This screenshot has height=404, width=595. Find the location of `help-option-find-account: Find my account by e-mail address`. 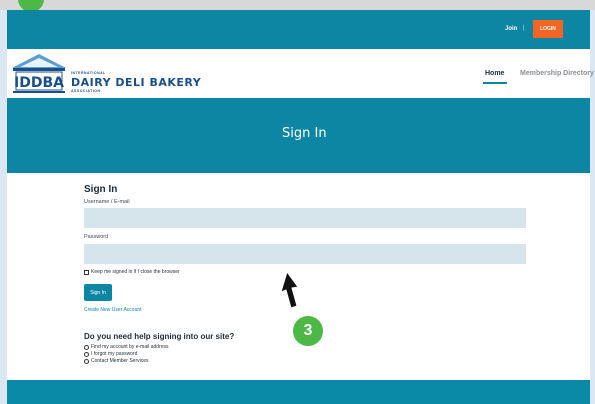

help-option-find-account: Find my account by e-mail address is located at coordinates (126, 347).